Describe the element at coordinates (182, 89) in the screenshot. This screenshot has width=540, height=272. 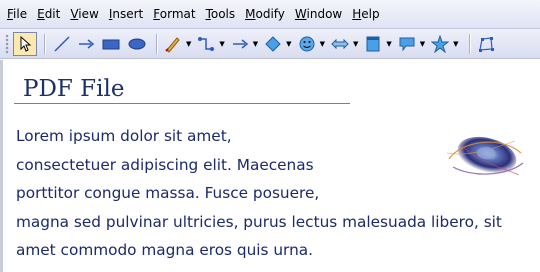
I see `document-title: PDF File` at that location.